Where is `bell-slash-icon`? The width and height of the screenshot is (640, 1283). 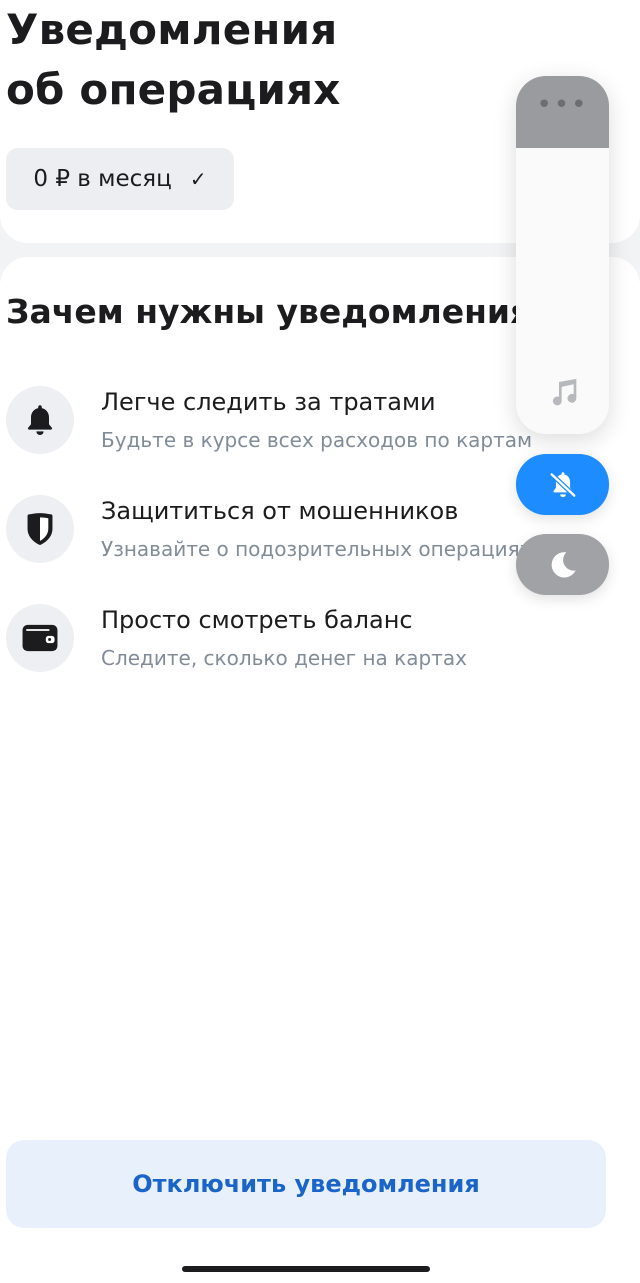
bell-slash-icon is located at coordinates (562, 484).